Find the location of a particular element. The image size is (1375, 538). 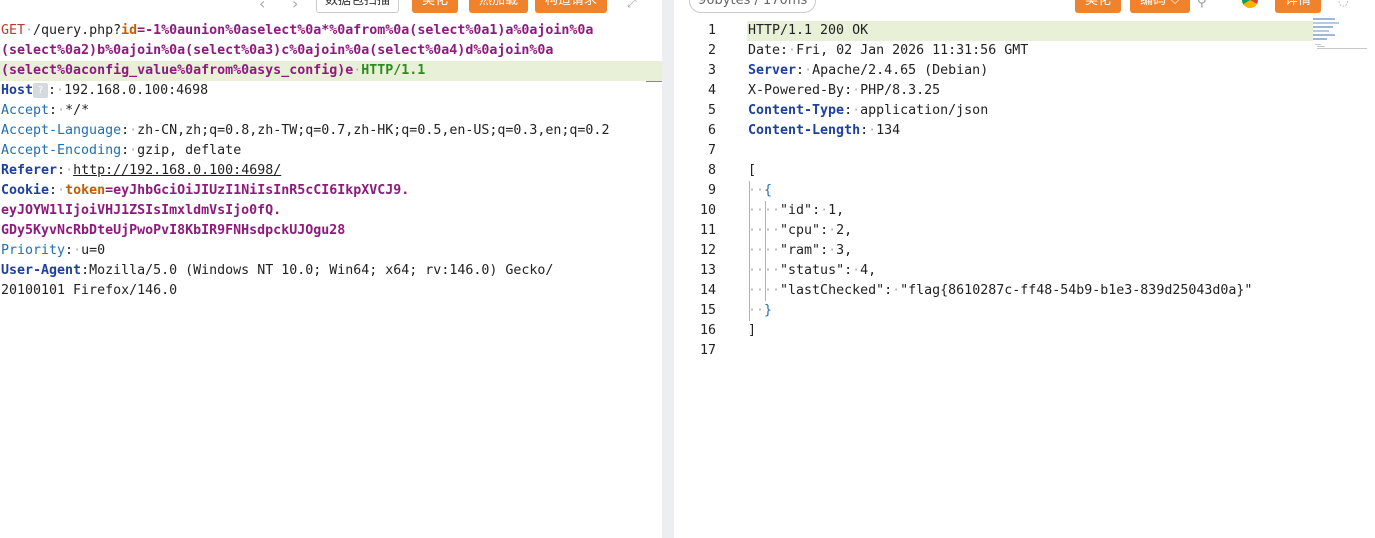

json-value: 3, is located at coordinates (844, 250).